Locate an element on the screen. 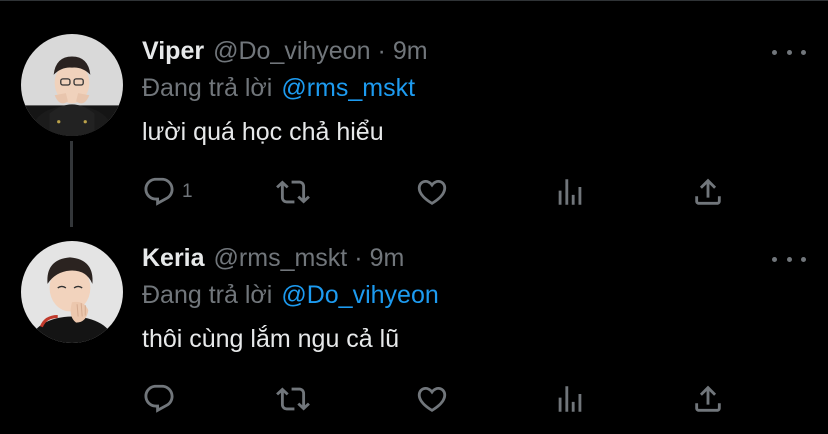 The height and width of the screenshot is (434, 828). user-handle: @Do_vihyeon is located at coordinates (291, 51).